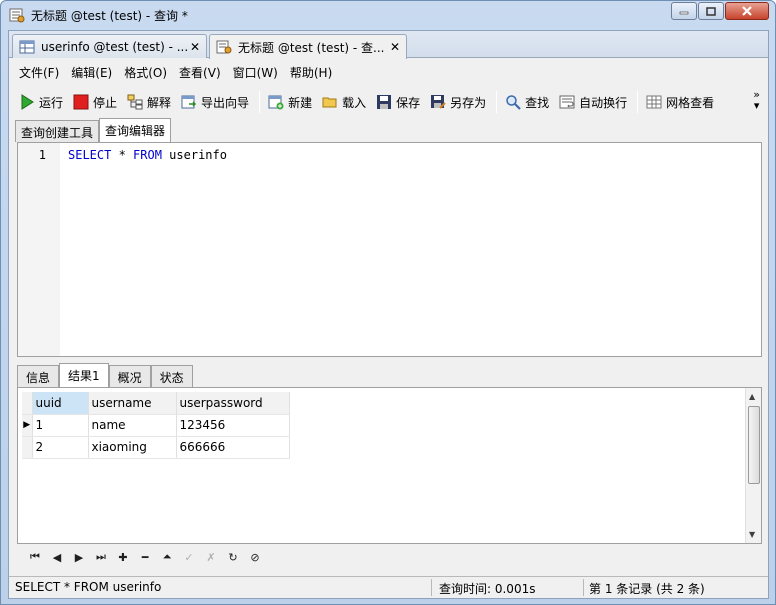  I want to click on close-button, so click(747, 11).